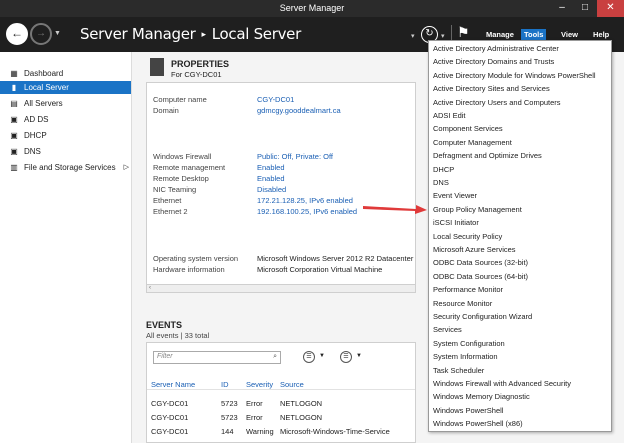 The image size is (624, 443). Describe the element at coordinates (196, 258) in the screenshot. I see `property-key: Operating system version` at that location.